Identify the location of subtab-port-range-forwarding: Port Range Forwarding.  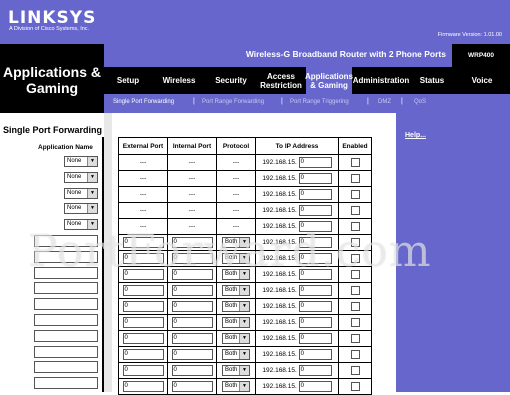
(233, 102).